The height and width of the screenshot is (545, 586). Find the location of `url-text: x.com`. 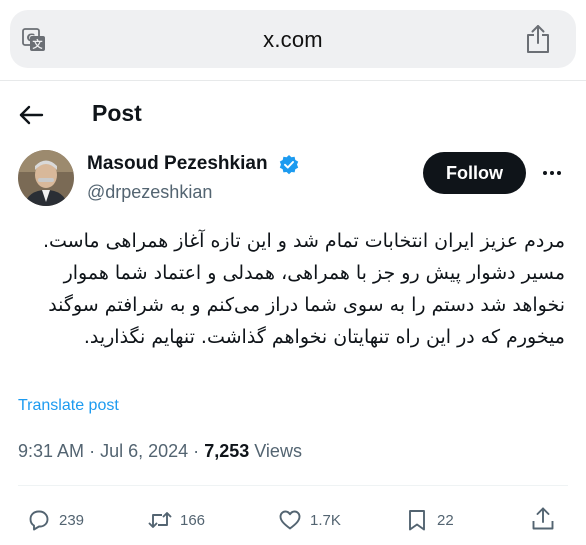

url-text: x.com is located at coordinates (293, 40).